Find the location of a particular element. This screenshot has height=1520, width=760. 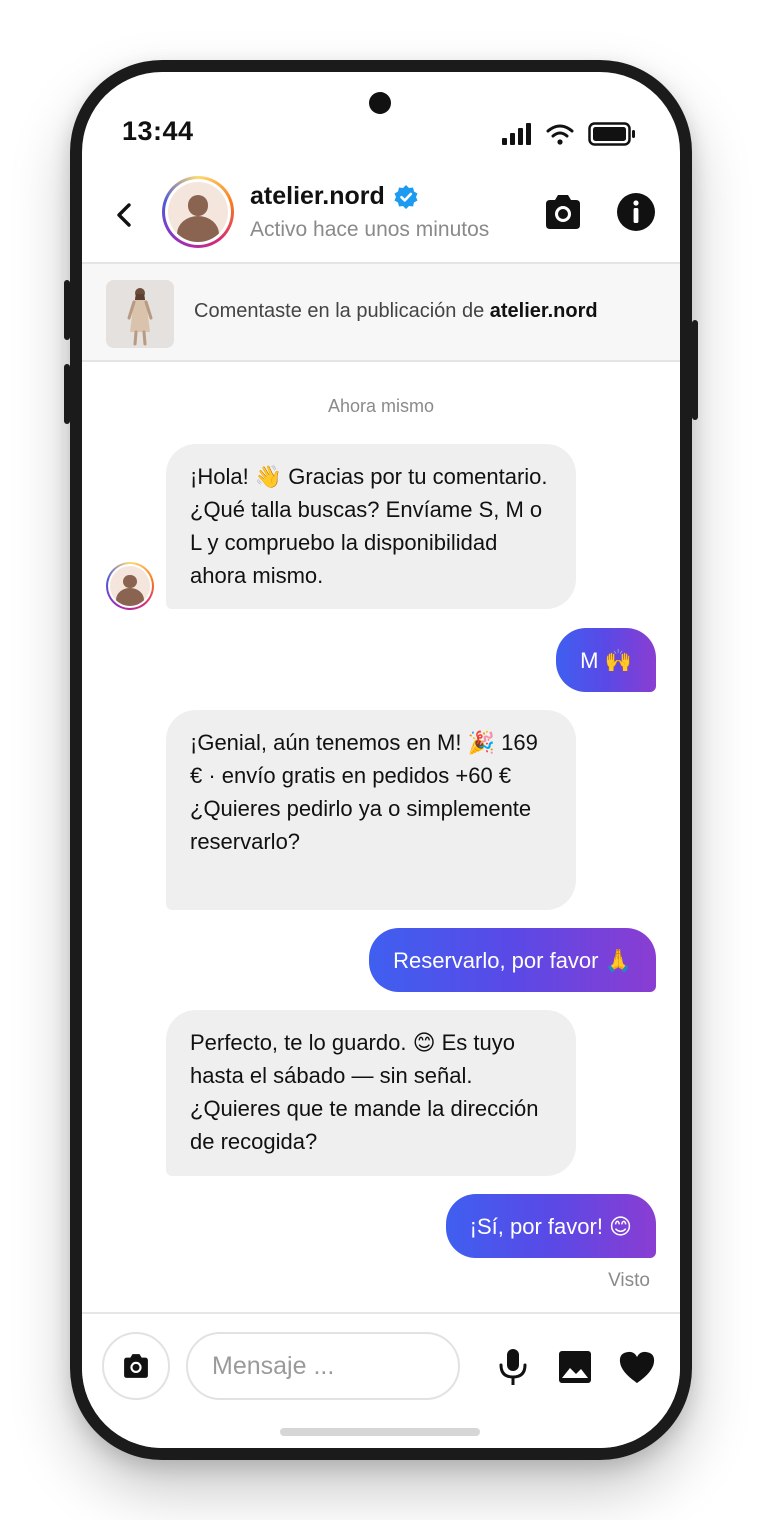

sender-avatar is located at coordinates (130, 586).